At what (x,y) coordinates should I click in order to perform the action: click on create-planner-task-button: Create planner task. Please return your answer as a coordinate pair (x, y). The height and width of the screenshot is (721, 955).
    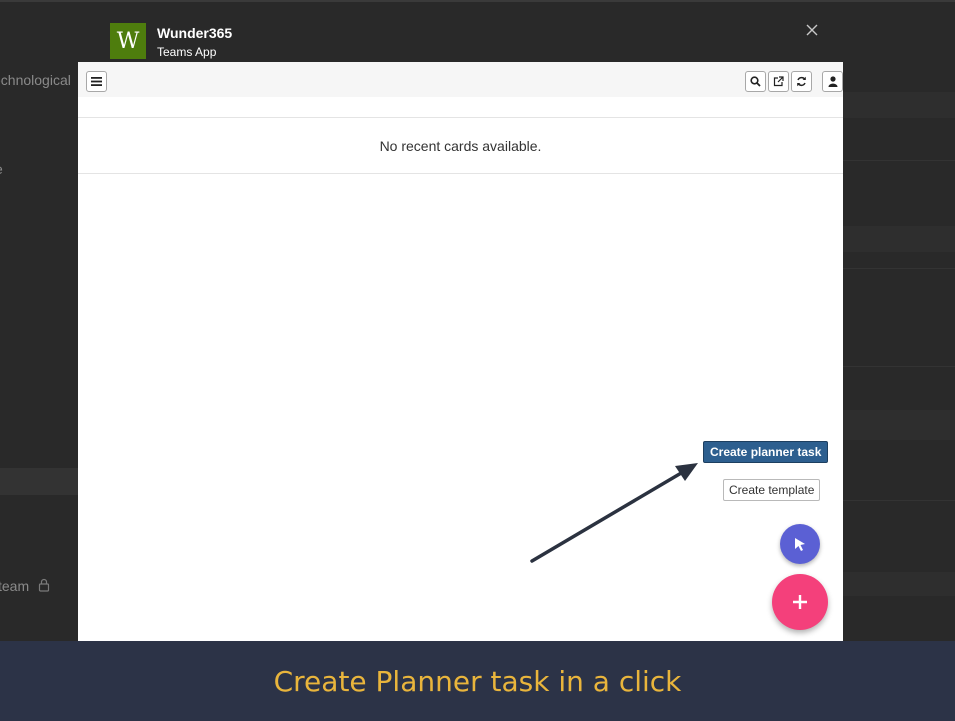
    Looking at the image, I should click on (766, 452).